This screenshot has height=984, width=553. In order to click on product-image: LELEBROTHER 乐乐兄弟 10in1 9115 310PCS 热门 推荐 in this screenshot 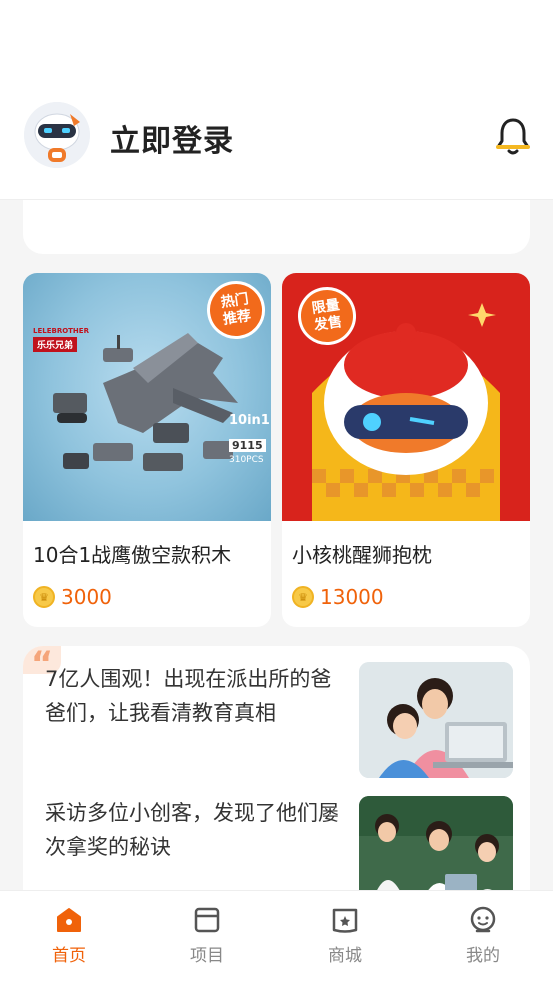, I will do `click(147, 397)`.